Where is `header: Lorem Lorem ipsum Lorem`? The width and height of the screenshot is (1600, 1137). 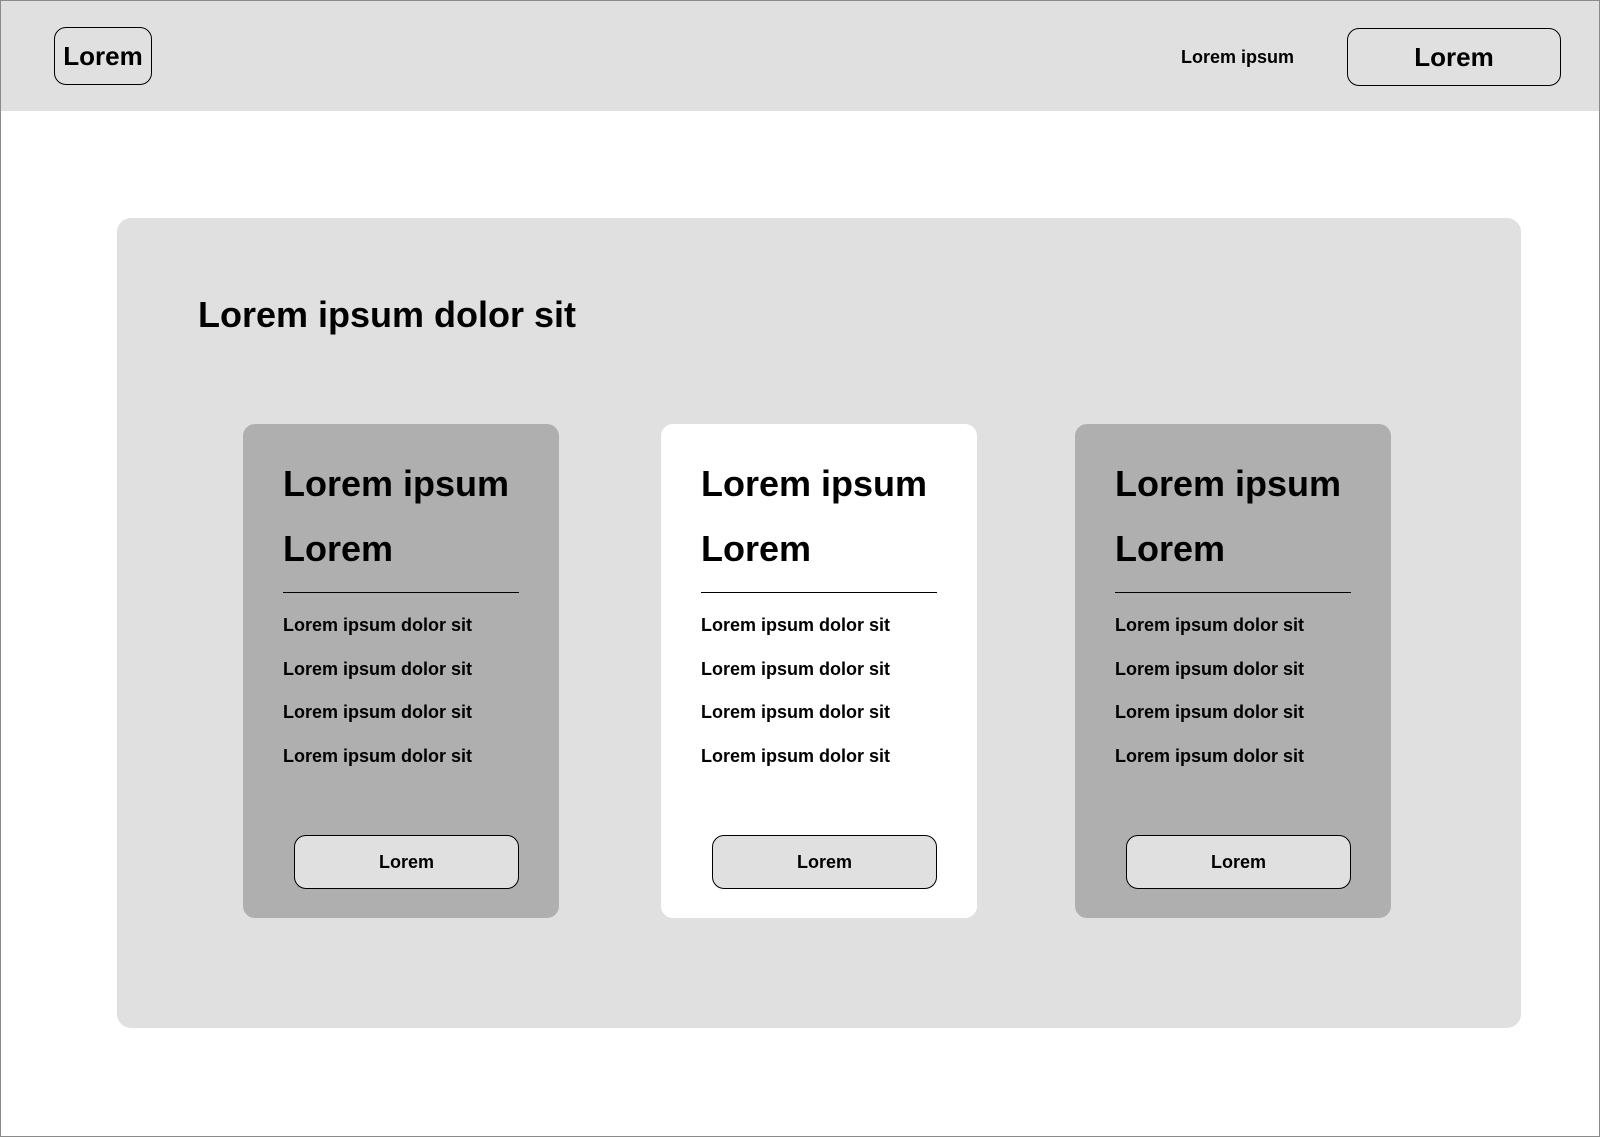 header: Lorem Lorem ipsum Lorem is located at coordinates (800, 56).